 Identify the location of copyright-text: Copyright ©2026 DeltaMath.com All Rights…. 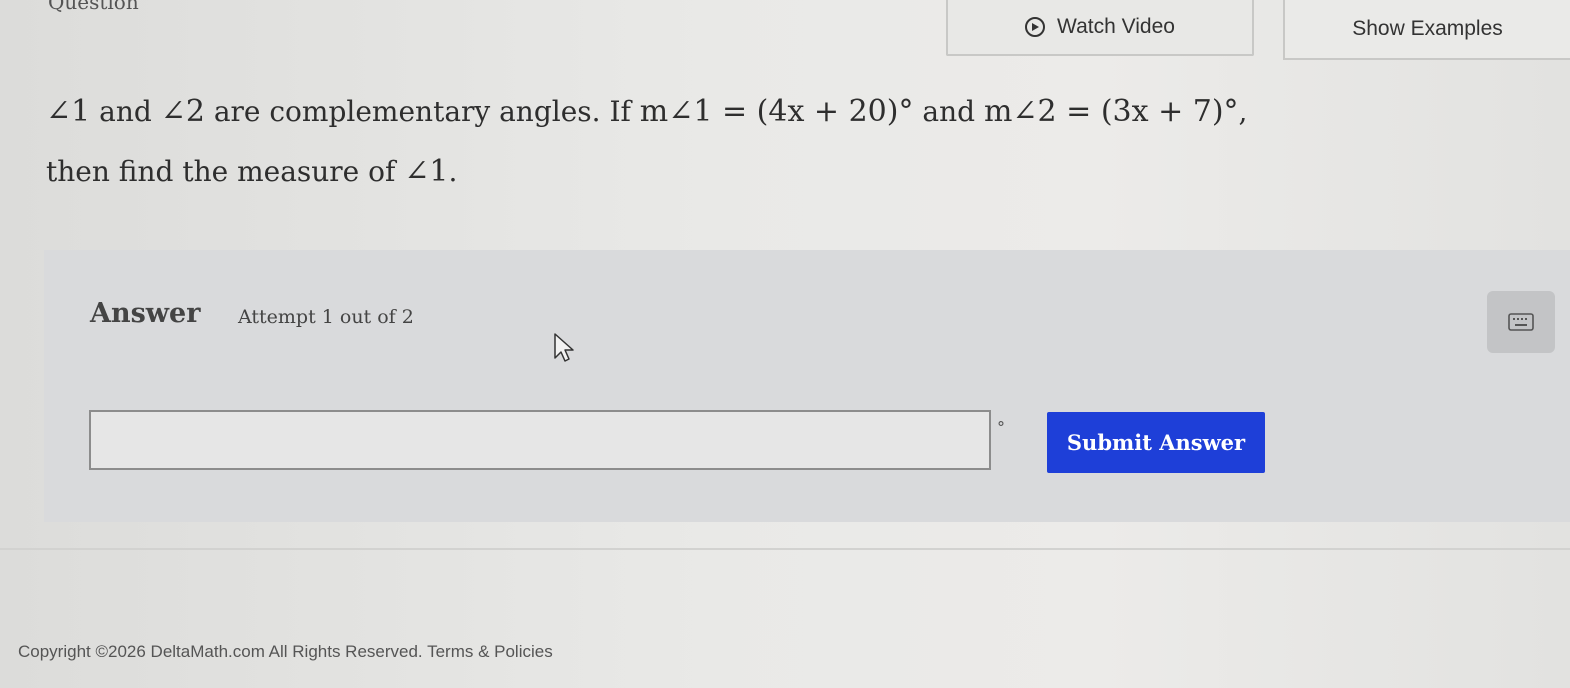
(220, 651).